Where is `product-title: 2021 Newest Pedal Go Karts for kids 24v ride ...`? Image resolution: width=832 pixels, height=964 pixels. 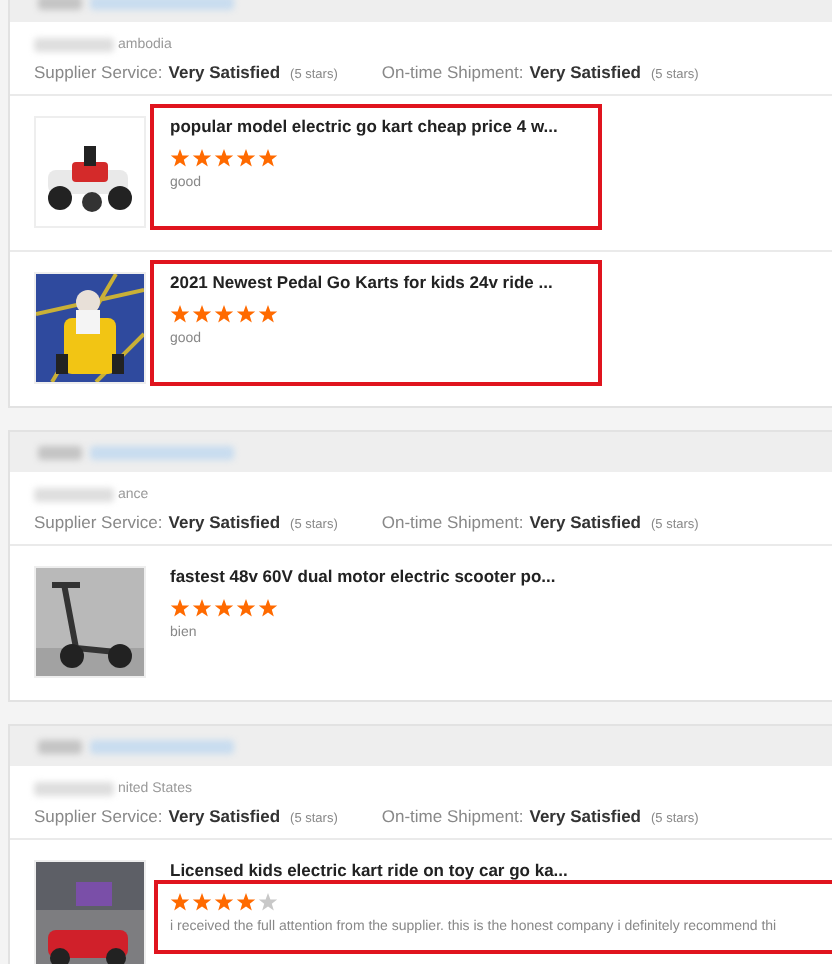
product-title: 2021 Newest Pedal Go Karts for kids 24v ride ... is located at coordinates (376, 282).